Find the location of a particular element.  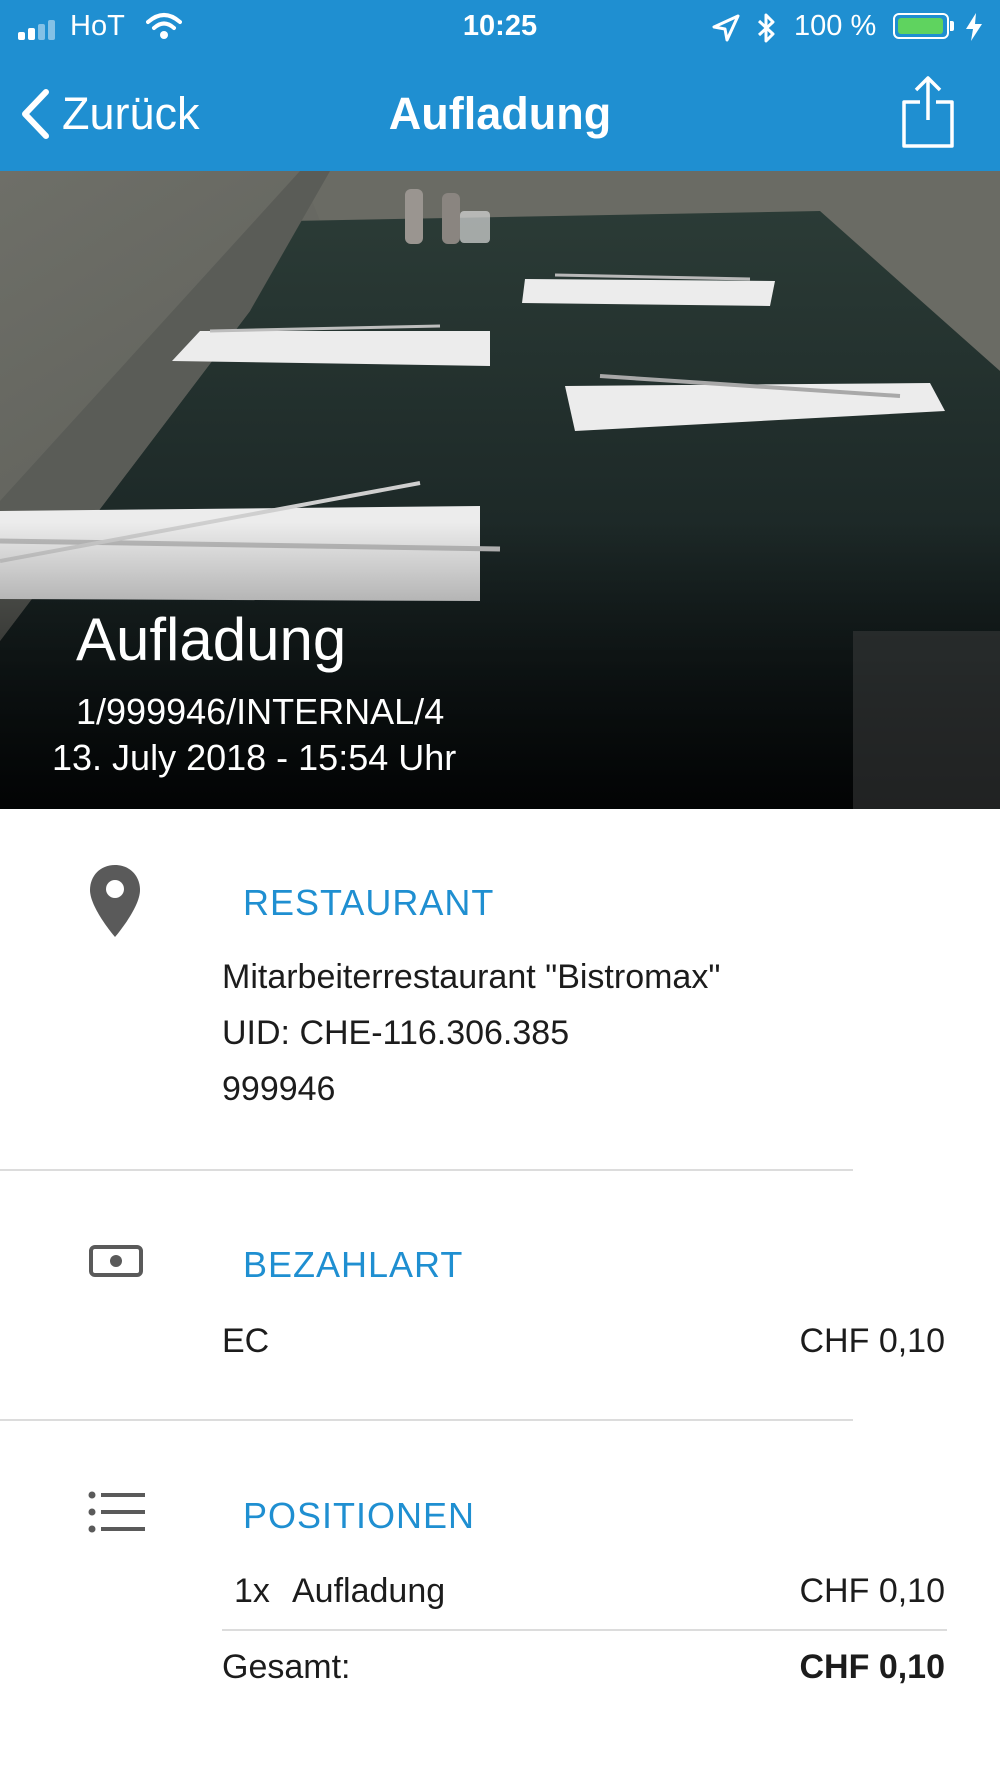

page-title: Aufladung is located at coordinates (500, 113).